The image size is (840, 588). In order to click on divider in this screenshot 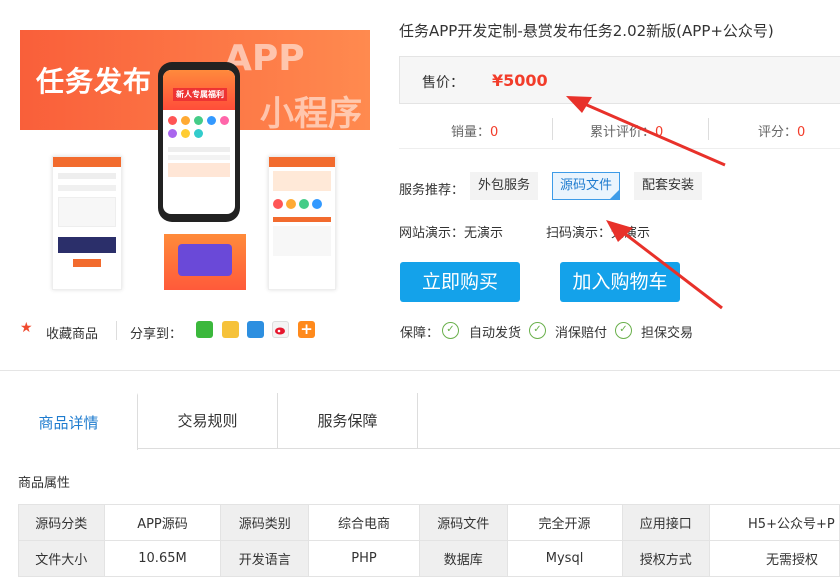, I will do `click(420, 370)`.